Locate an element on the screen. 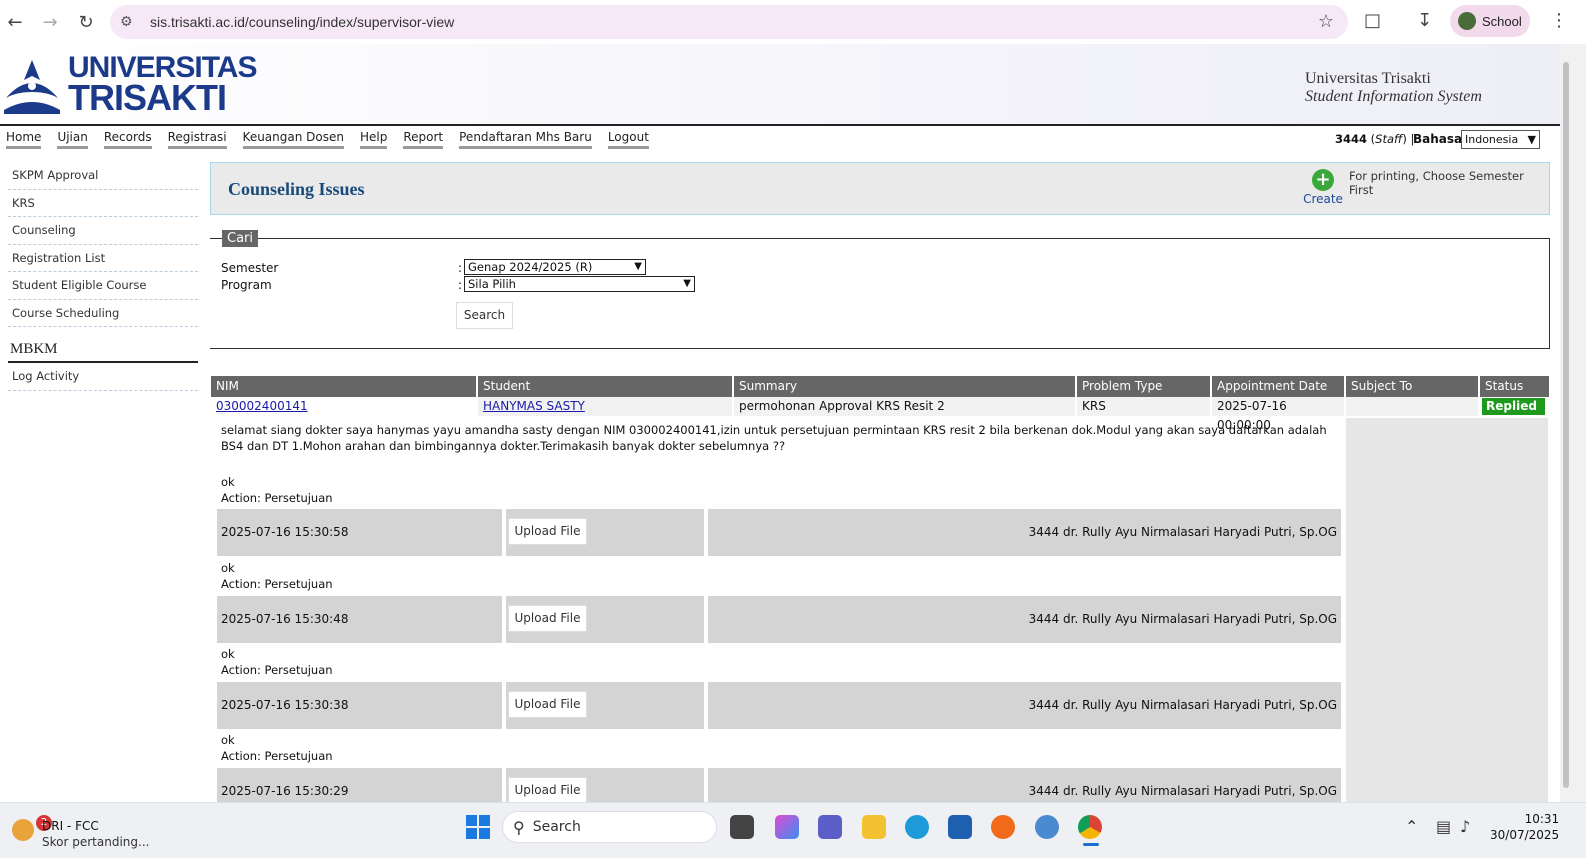 This screenshot has width=1586, height=858. plus-icon: + is located at coordinates (1323, 180).